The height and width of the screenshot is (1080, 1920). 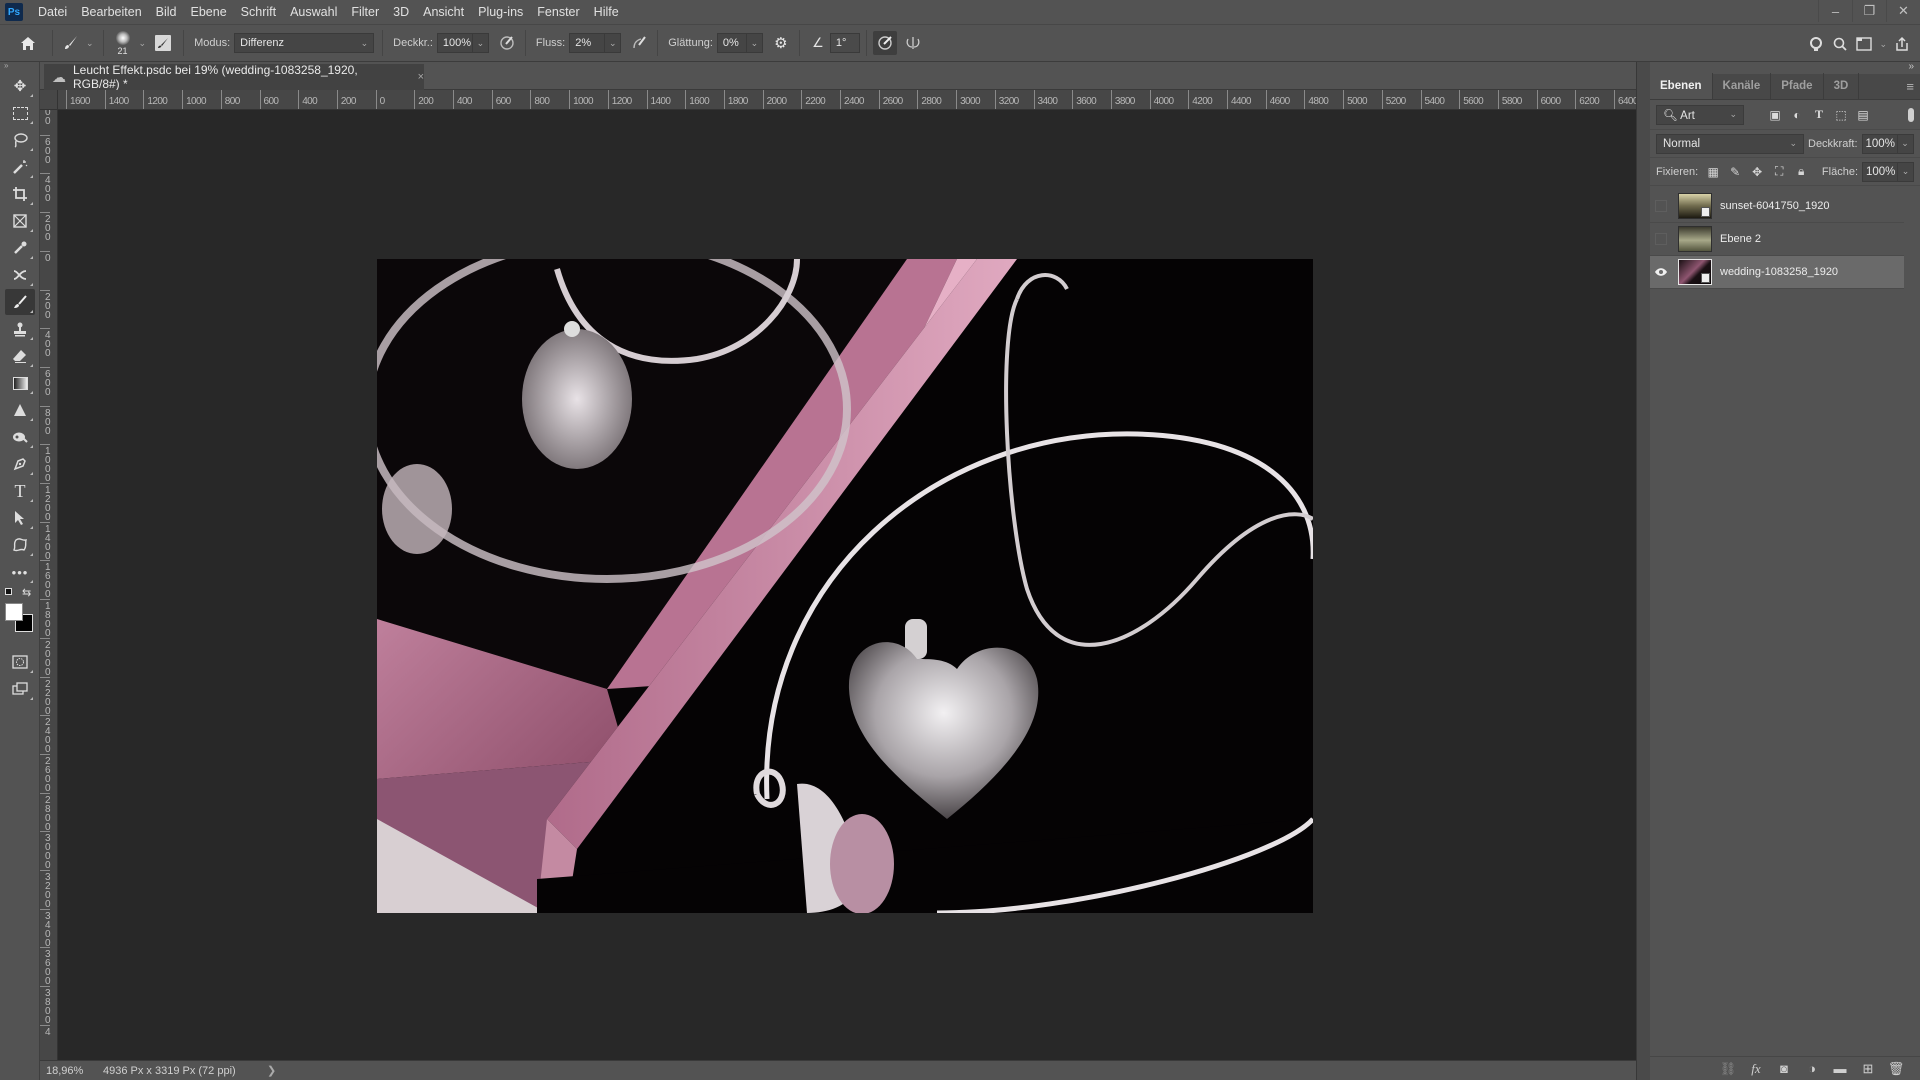 What do you see at coordinates (1880, 171) in the screenshot?
I see `fill-input: 100%` at bounding box center [1880, 171].